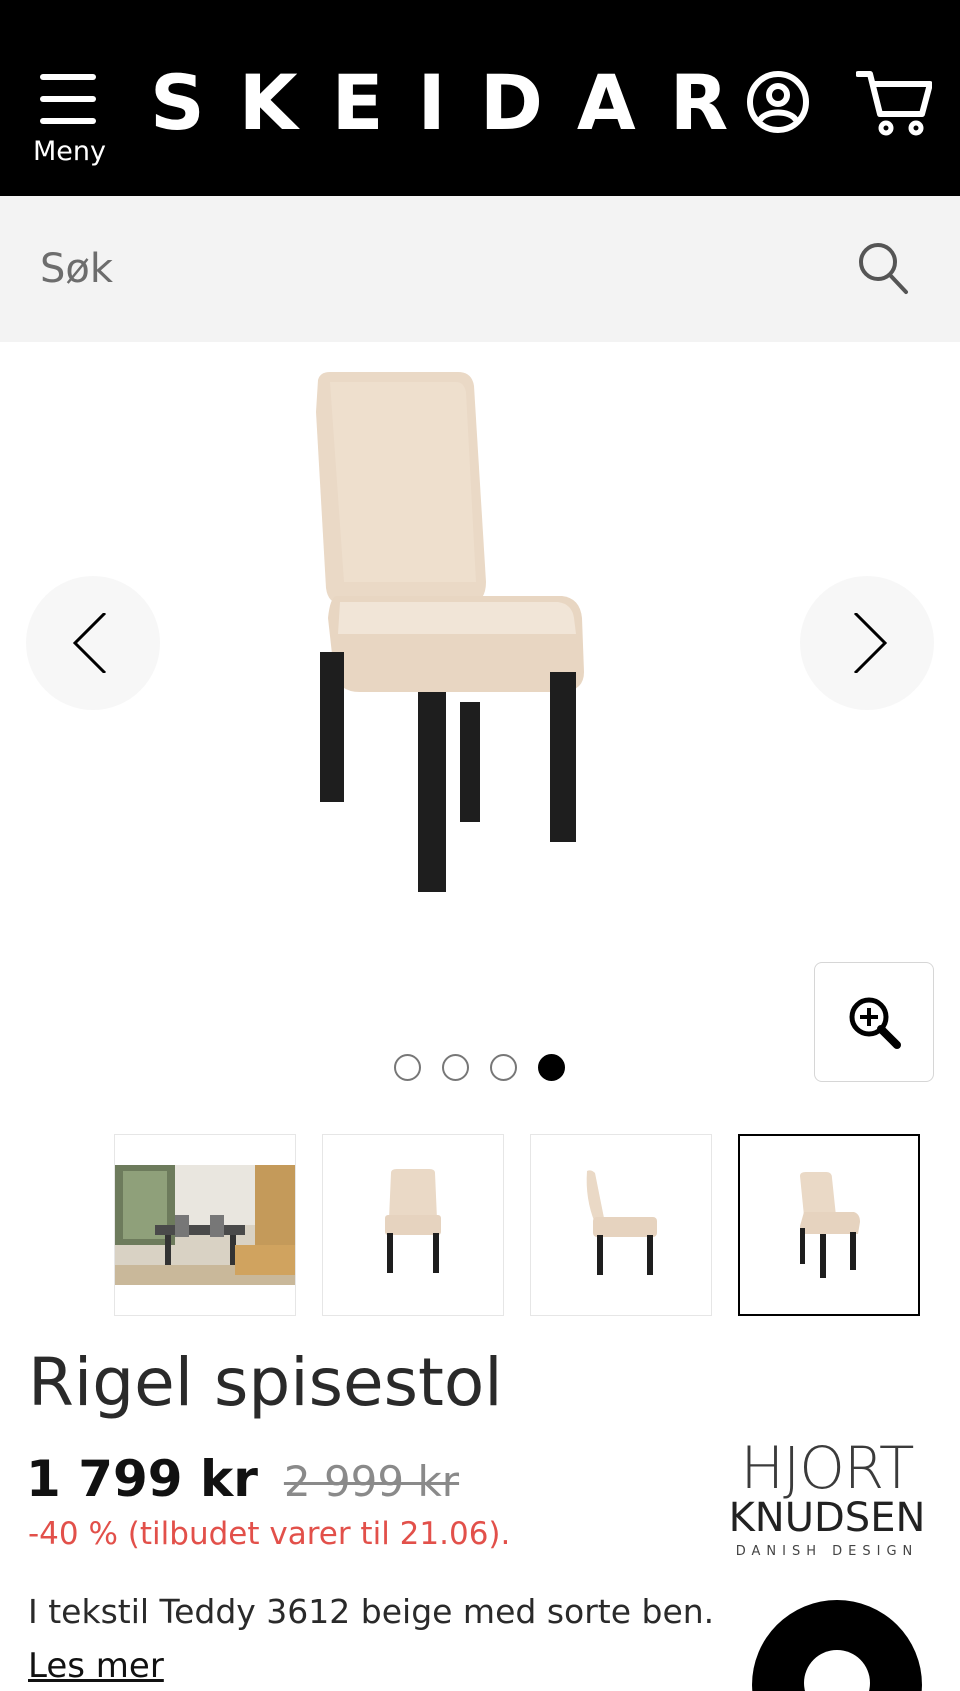 This screenshot has width=960, height=1691. I want to click on account-icon, so click(778, 102).